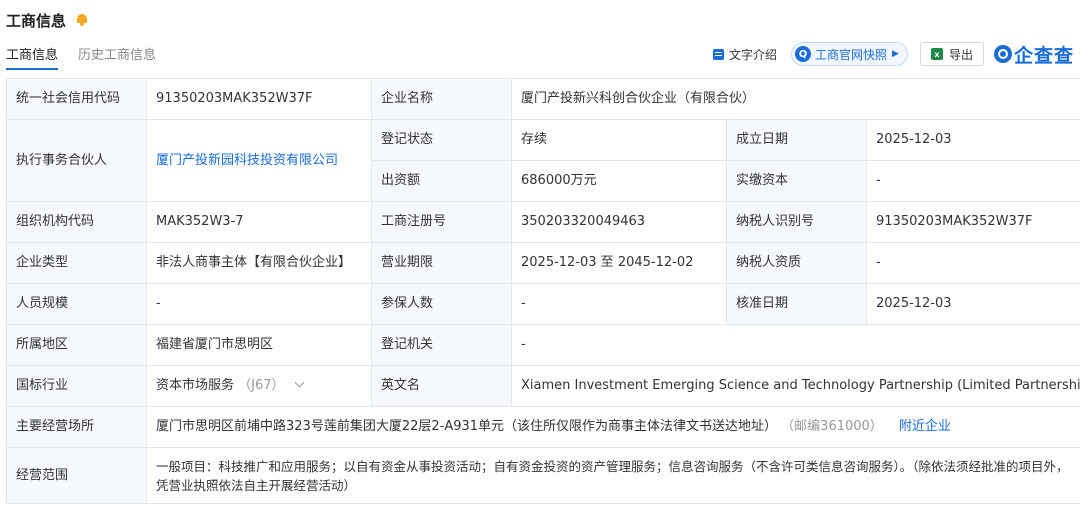  Describe the element at coordinates (76, 263) in the screenshot. I see `field-label: 企业类型` at that location.